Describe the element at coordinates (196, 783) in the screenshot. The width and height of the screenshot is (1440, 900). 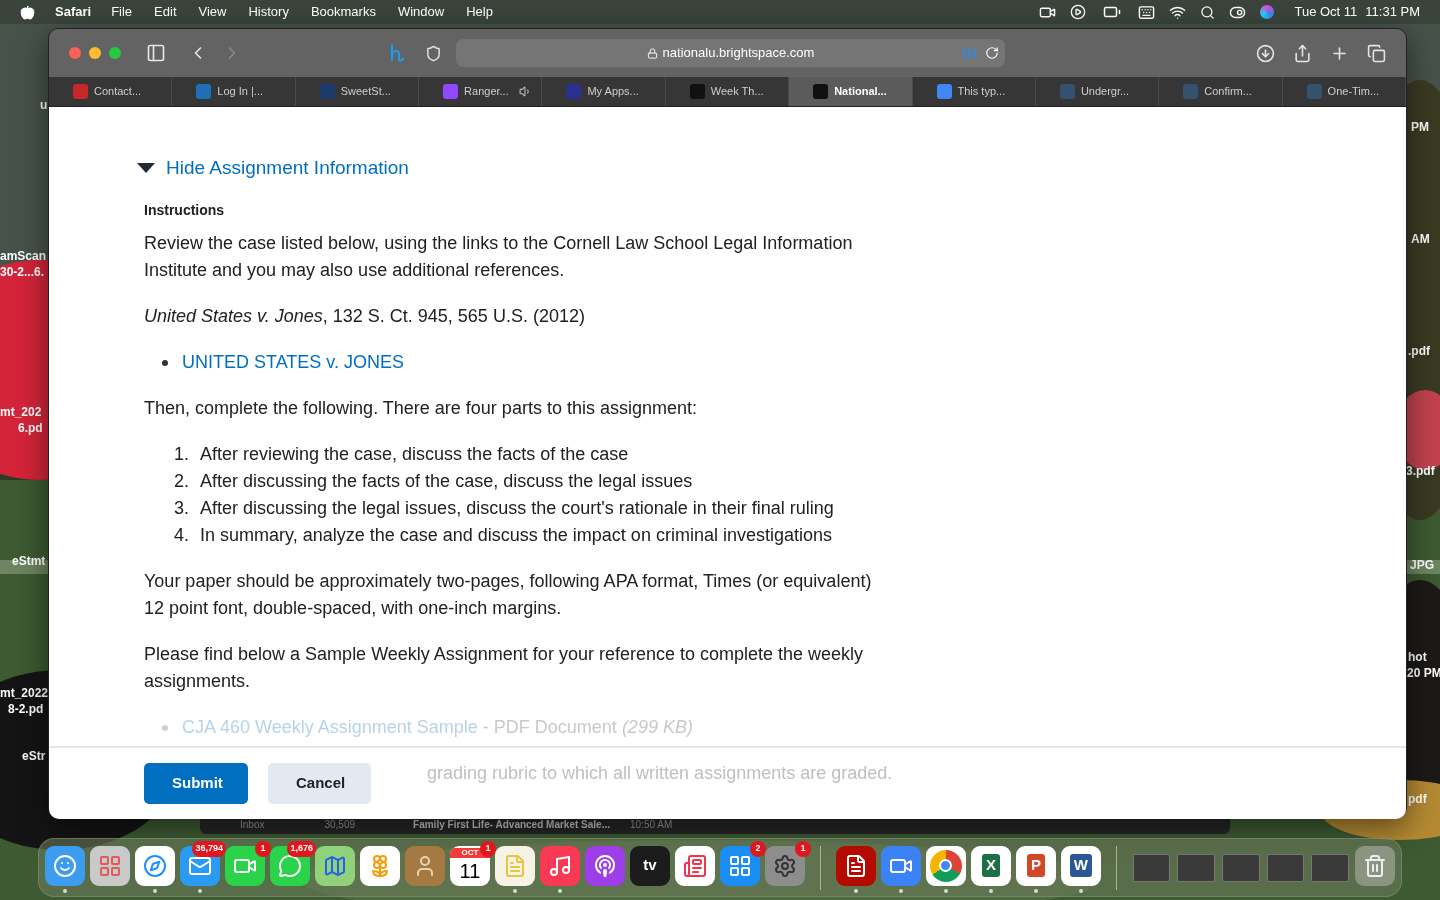
I see `submit-button: Submit` at that location.